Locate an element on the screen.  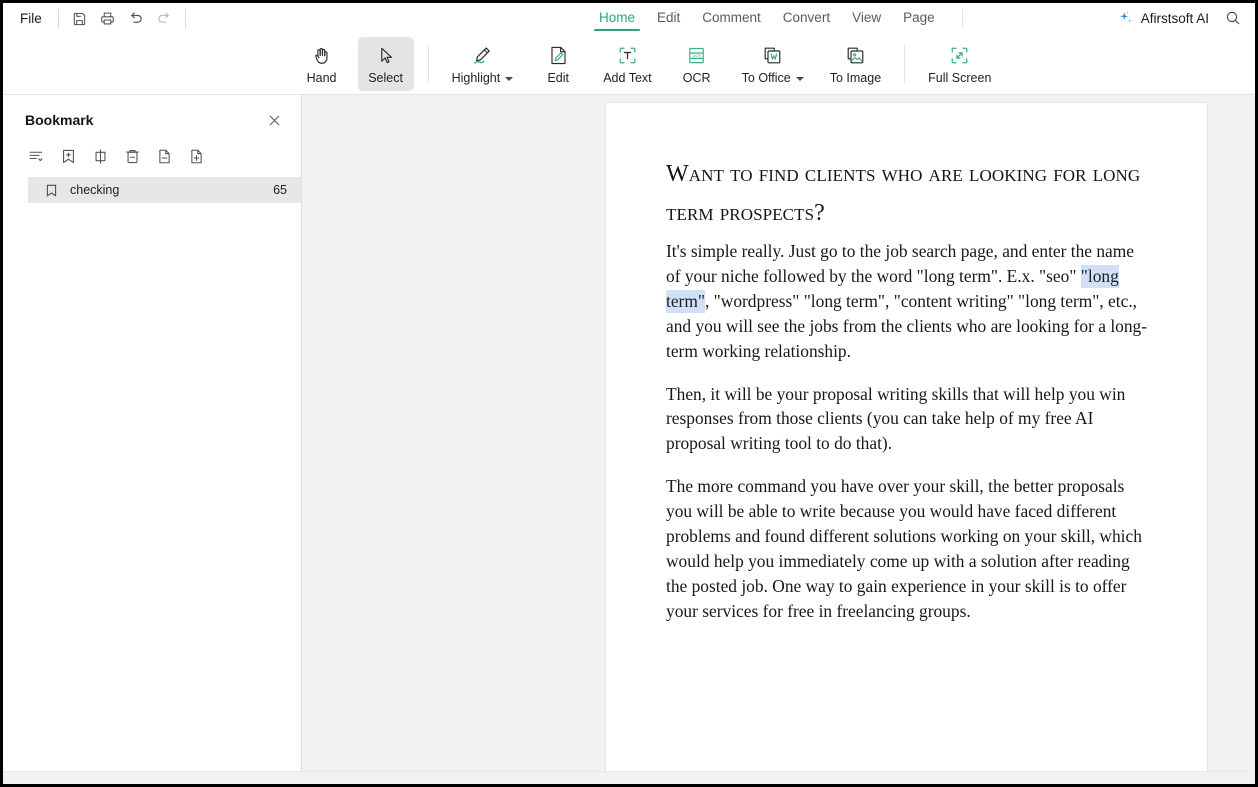
tab-comment: Comment is located at coordinates (731, 18).